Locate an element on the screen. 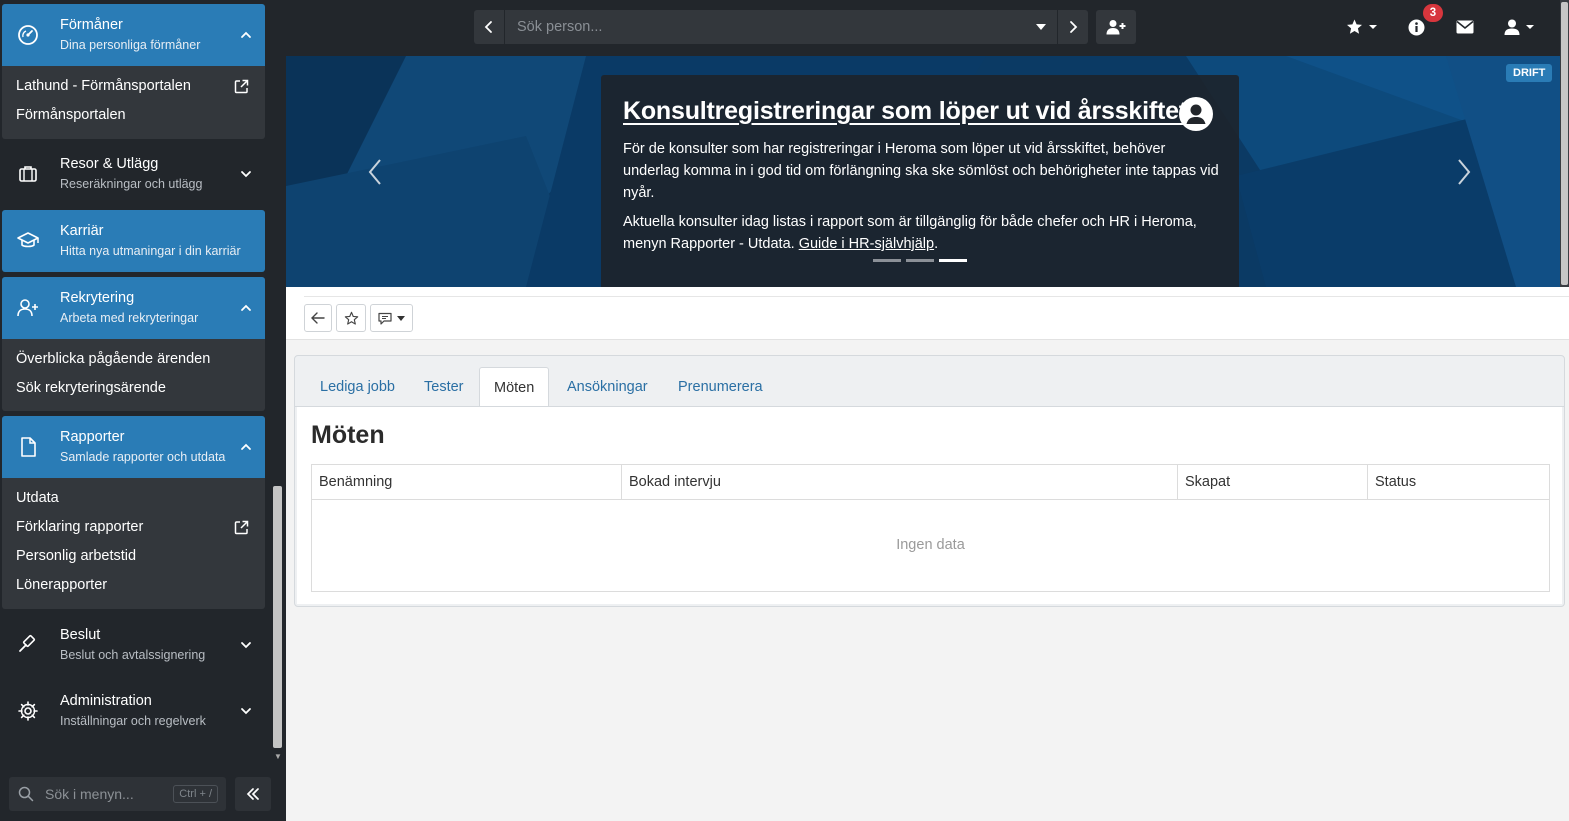 The image size is (1569, 821). menu-item-label: Överblicka pågående ärenden is located at coordinates (113, 359).